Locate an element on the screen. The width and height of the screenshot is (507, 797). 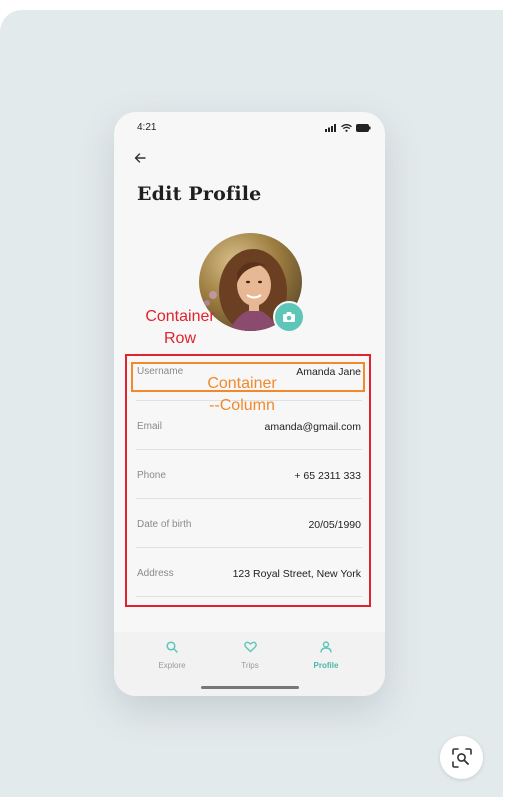
signal-icon is located at coordinates (330, 128).